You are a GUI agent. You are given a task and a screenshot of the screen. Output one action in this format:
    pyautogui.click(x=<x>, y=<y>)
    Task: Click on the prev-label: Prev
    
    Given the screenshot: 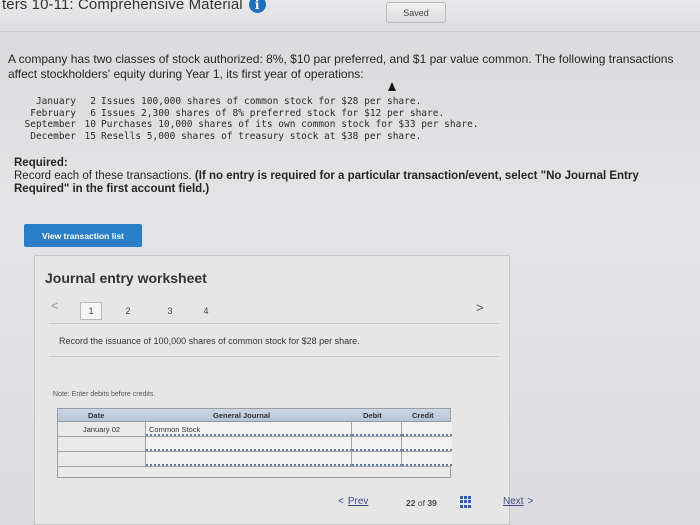 What is the action you would take?
    pyautogui.click(x=358, y=501)
    